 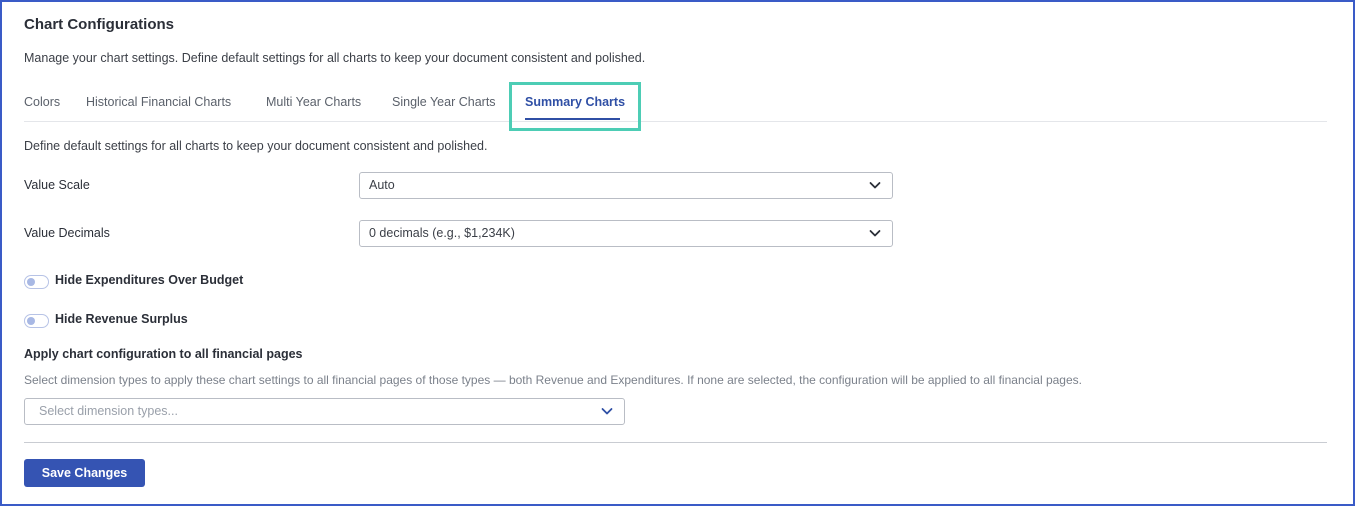 I want to click on divider, so click(x=675, y=442).